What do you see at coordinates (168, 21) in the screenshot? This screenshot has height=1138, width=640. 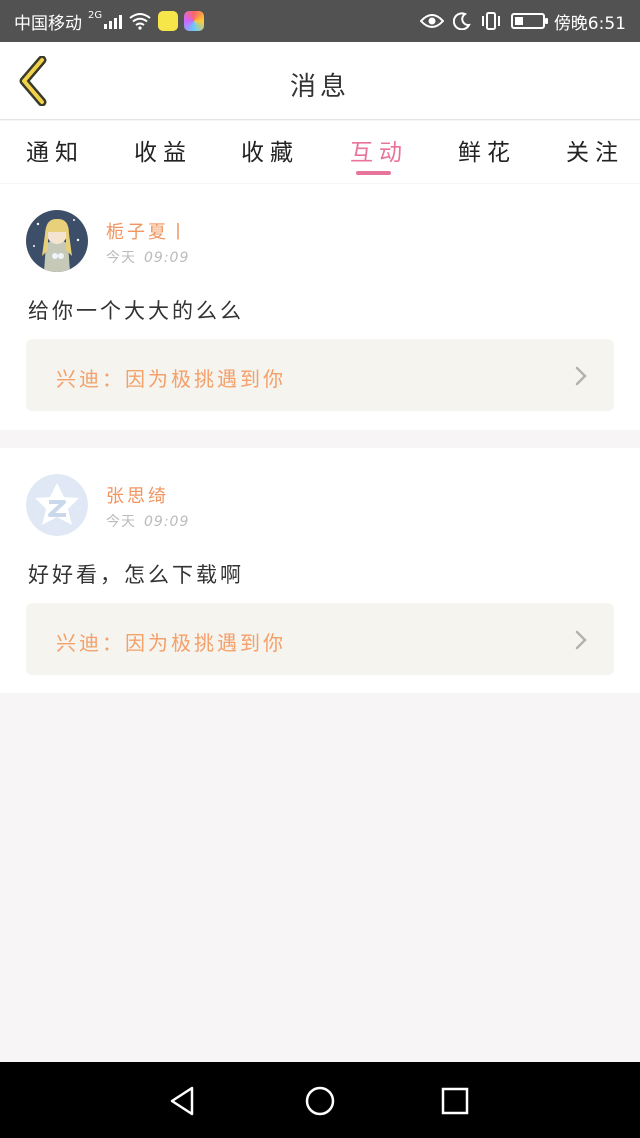 I see `wechat-app-icon` at bounding box center [168, 21].